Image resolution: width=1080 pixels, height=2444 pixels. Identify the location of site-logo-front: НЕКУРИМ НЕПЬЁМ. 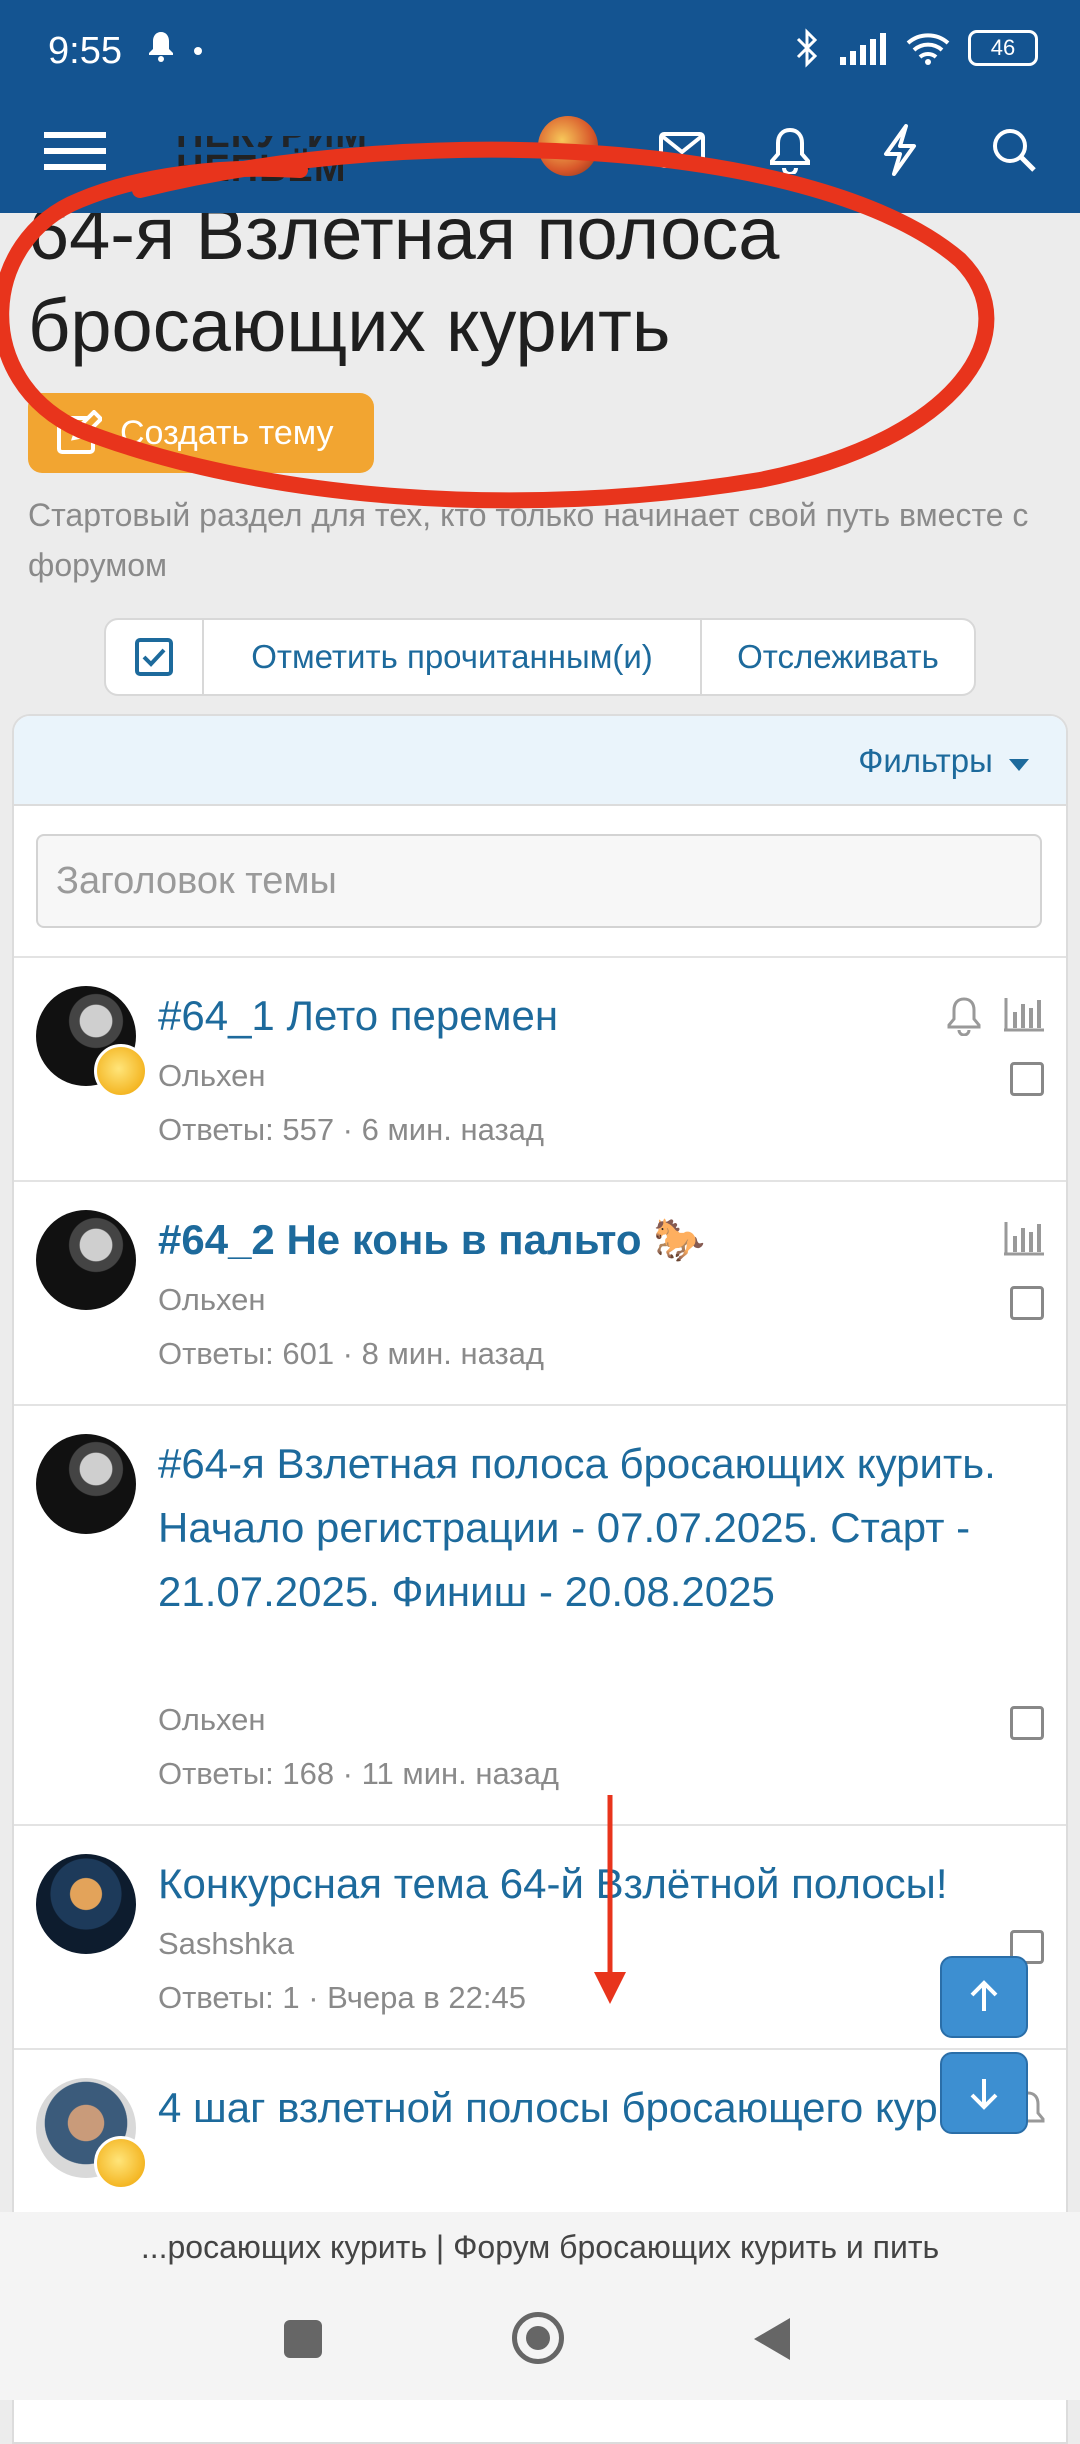
(272, 151).